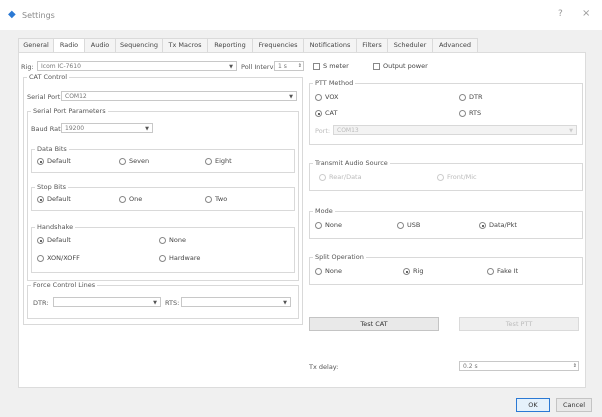 This screenshot has height=417, width=602. Describe the element at coordinates (586, 13) in the screenshot. I see `close-button: ×` at that location.